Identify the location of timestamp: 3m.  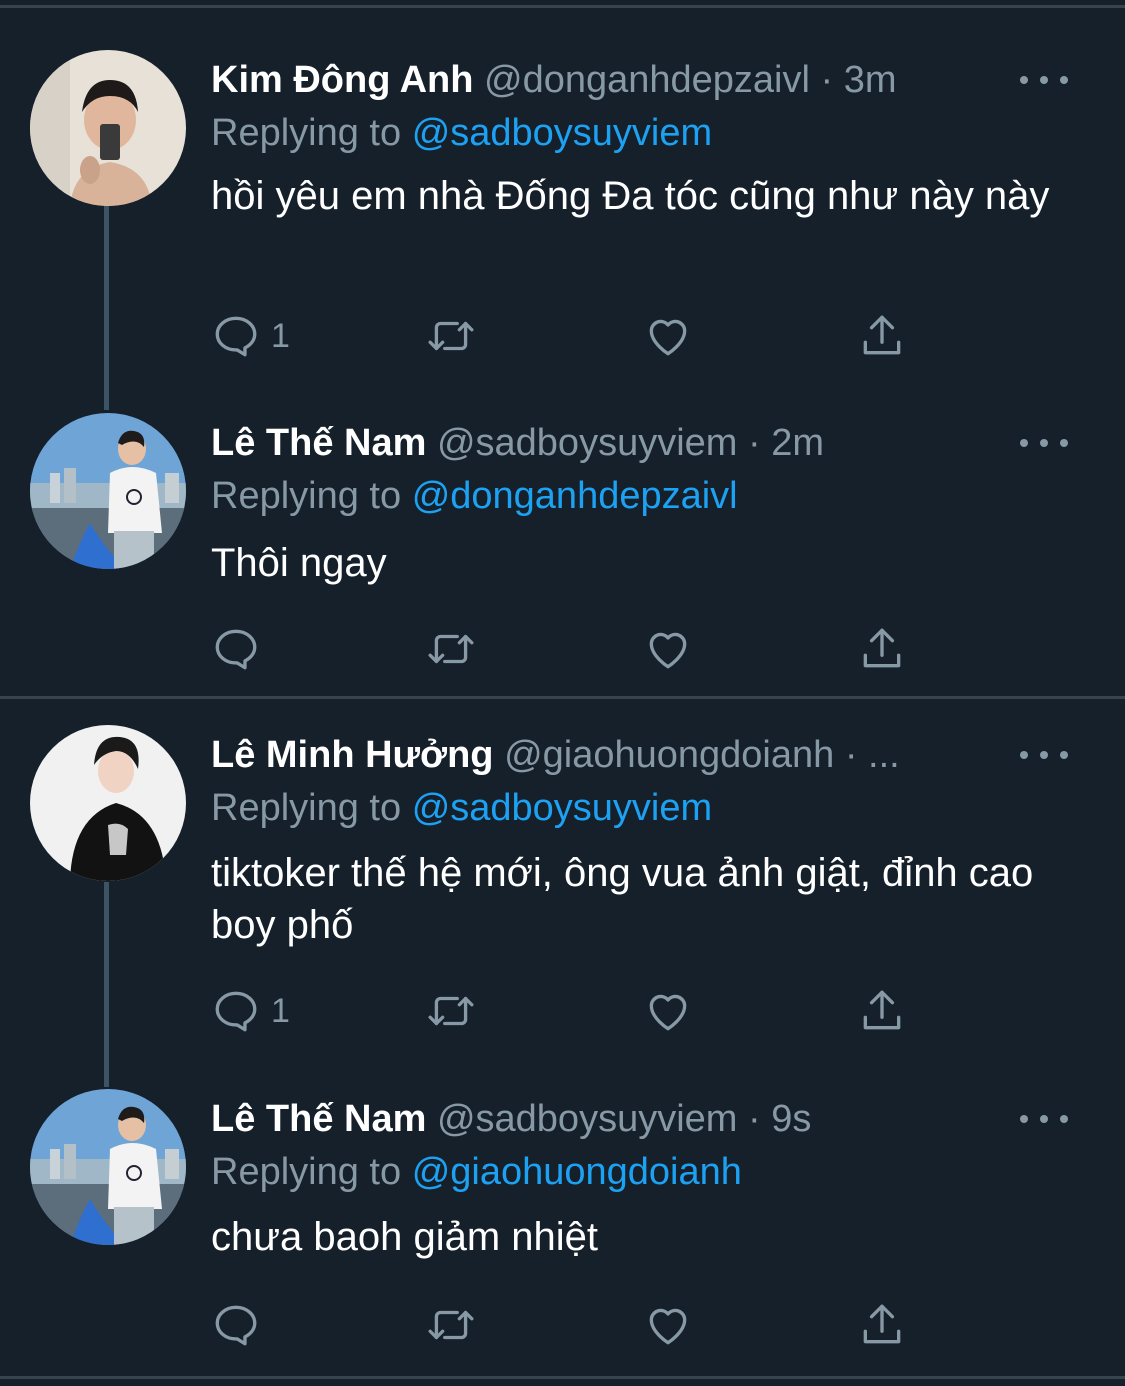
(870, 80).